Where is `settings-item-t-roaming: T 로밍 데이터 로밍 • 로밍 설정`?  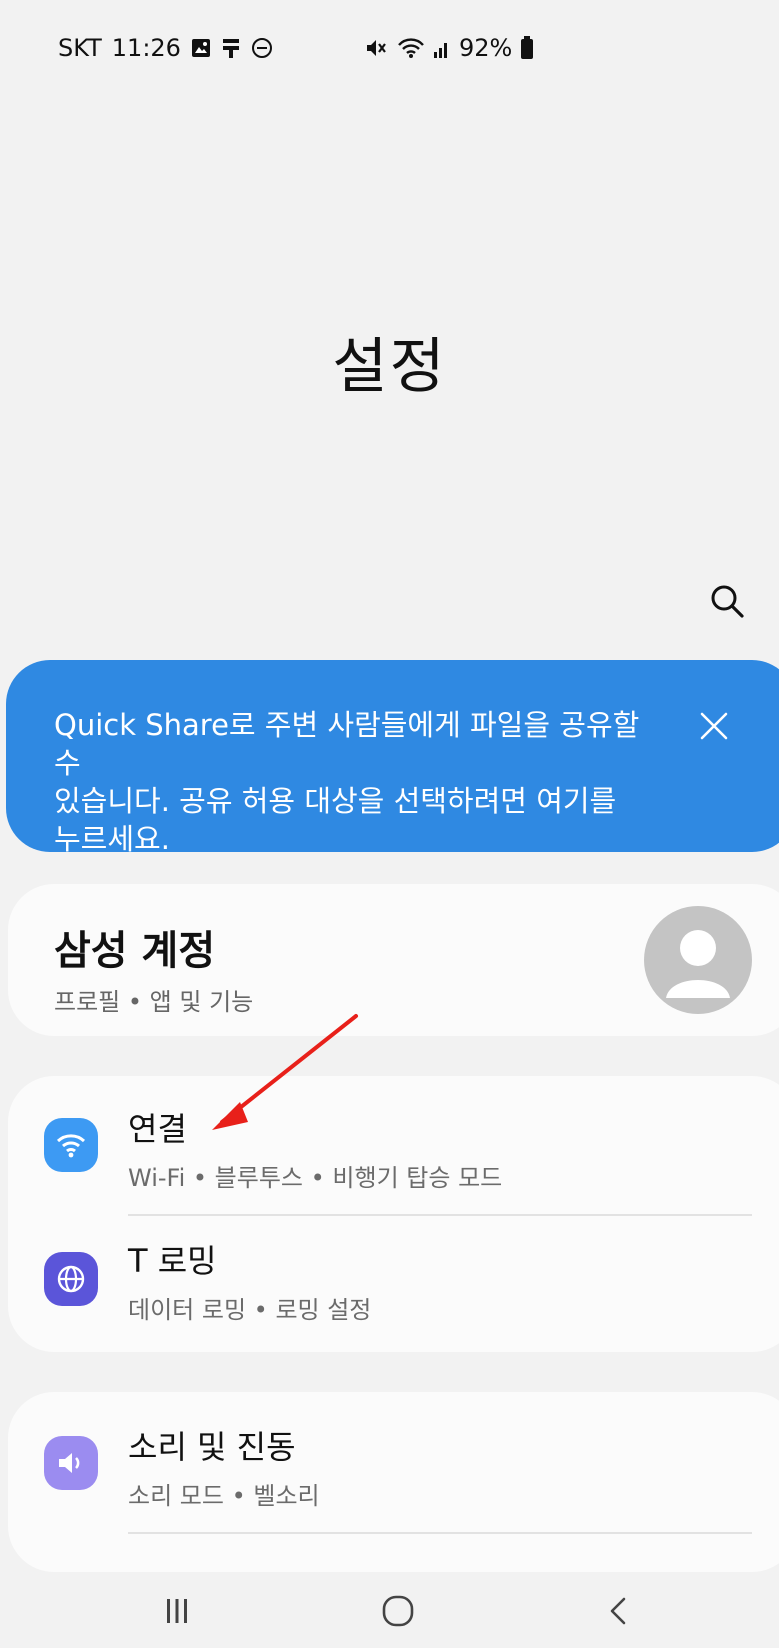 settings-item-t-roaming: T 로밍 데이터 로밍 • 로밍 설정 is located at coordinates (393, 1285).